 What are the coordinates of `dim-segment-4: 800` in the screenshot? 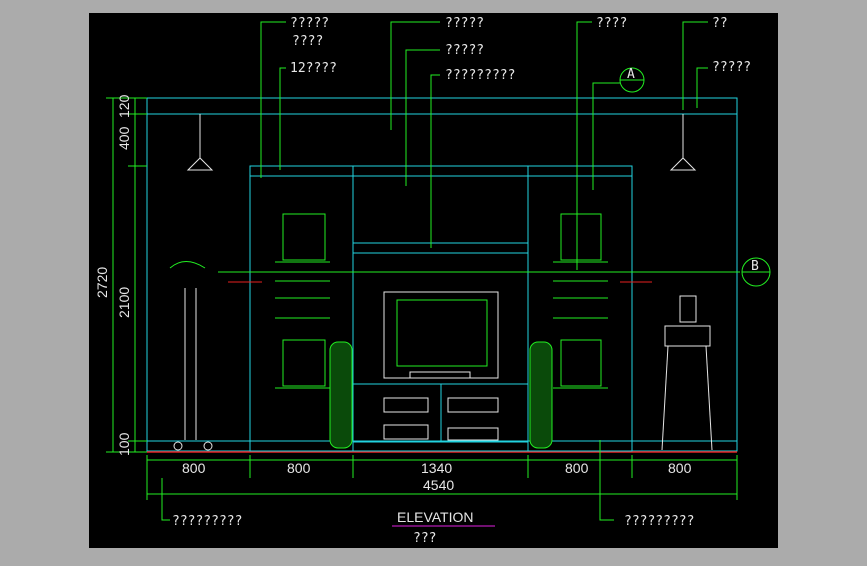 It's located at (577, 468).